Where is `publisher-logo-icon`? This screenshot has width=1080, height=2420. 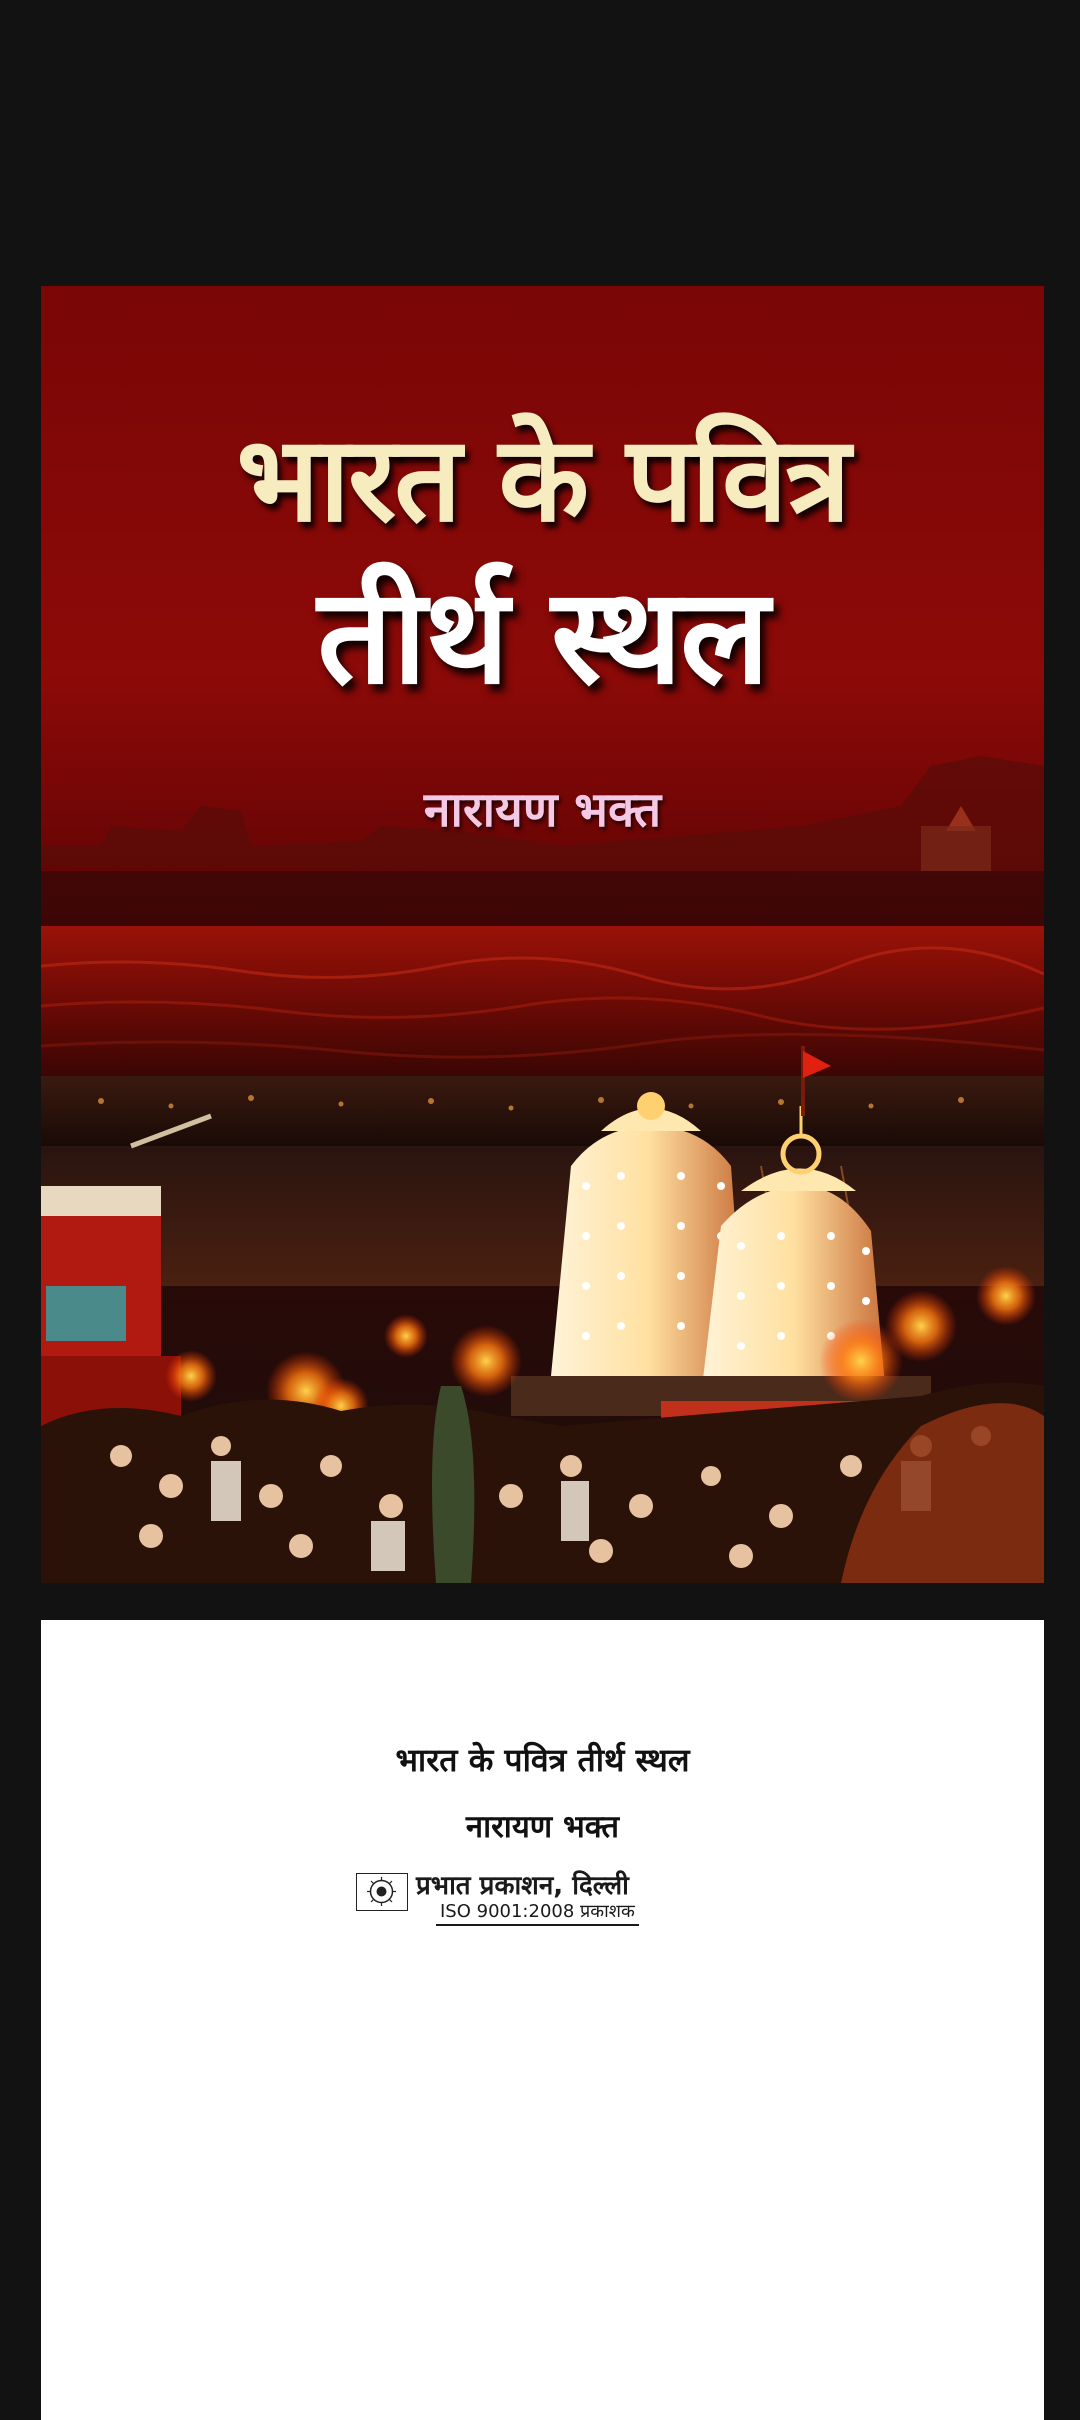
publisher-logo-icon is located at coordinates (382, 1892).